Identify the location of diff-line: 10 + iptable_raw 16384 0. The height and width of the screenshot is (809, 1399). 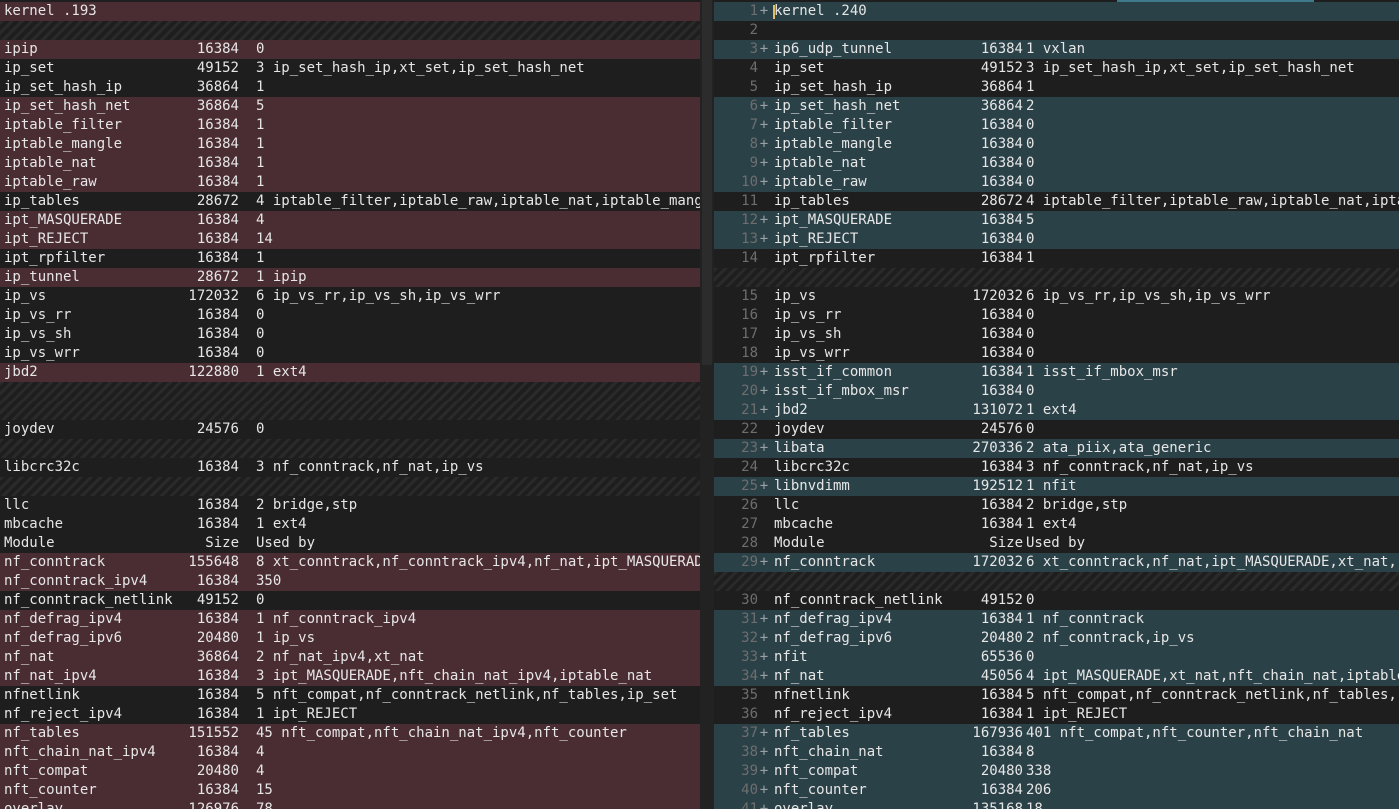
(1056, 182).